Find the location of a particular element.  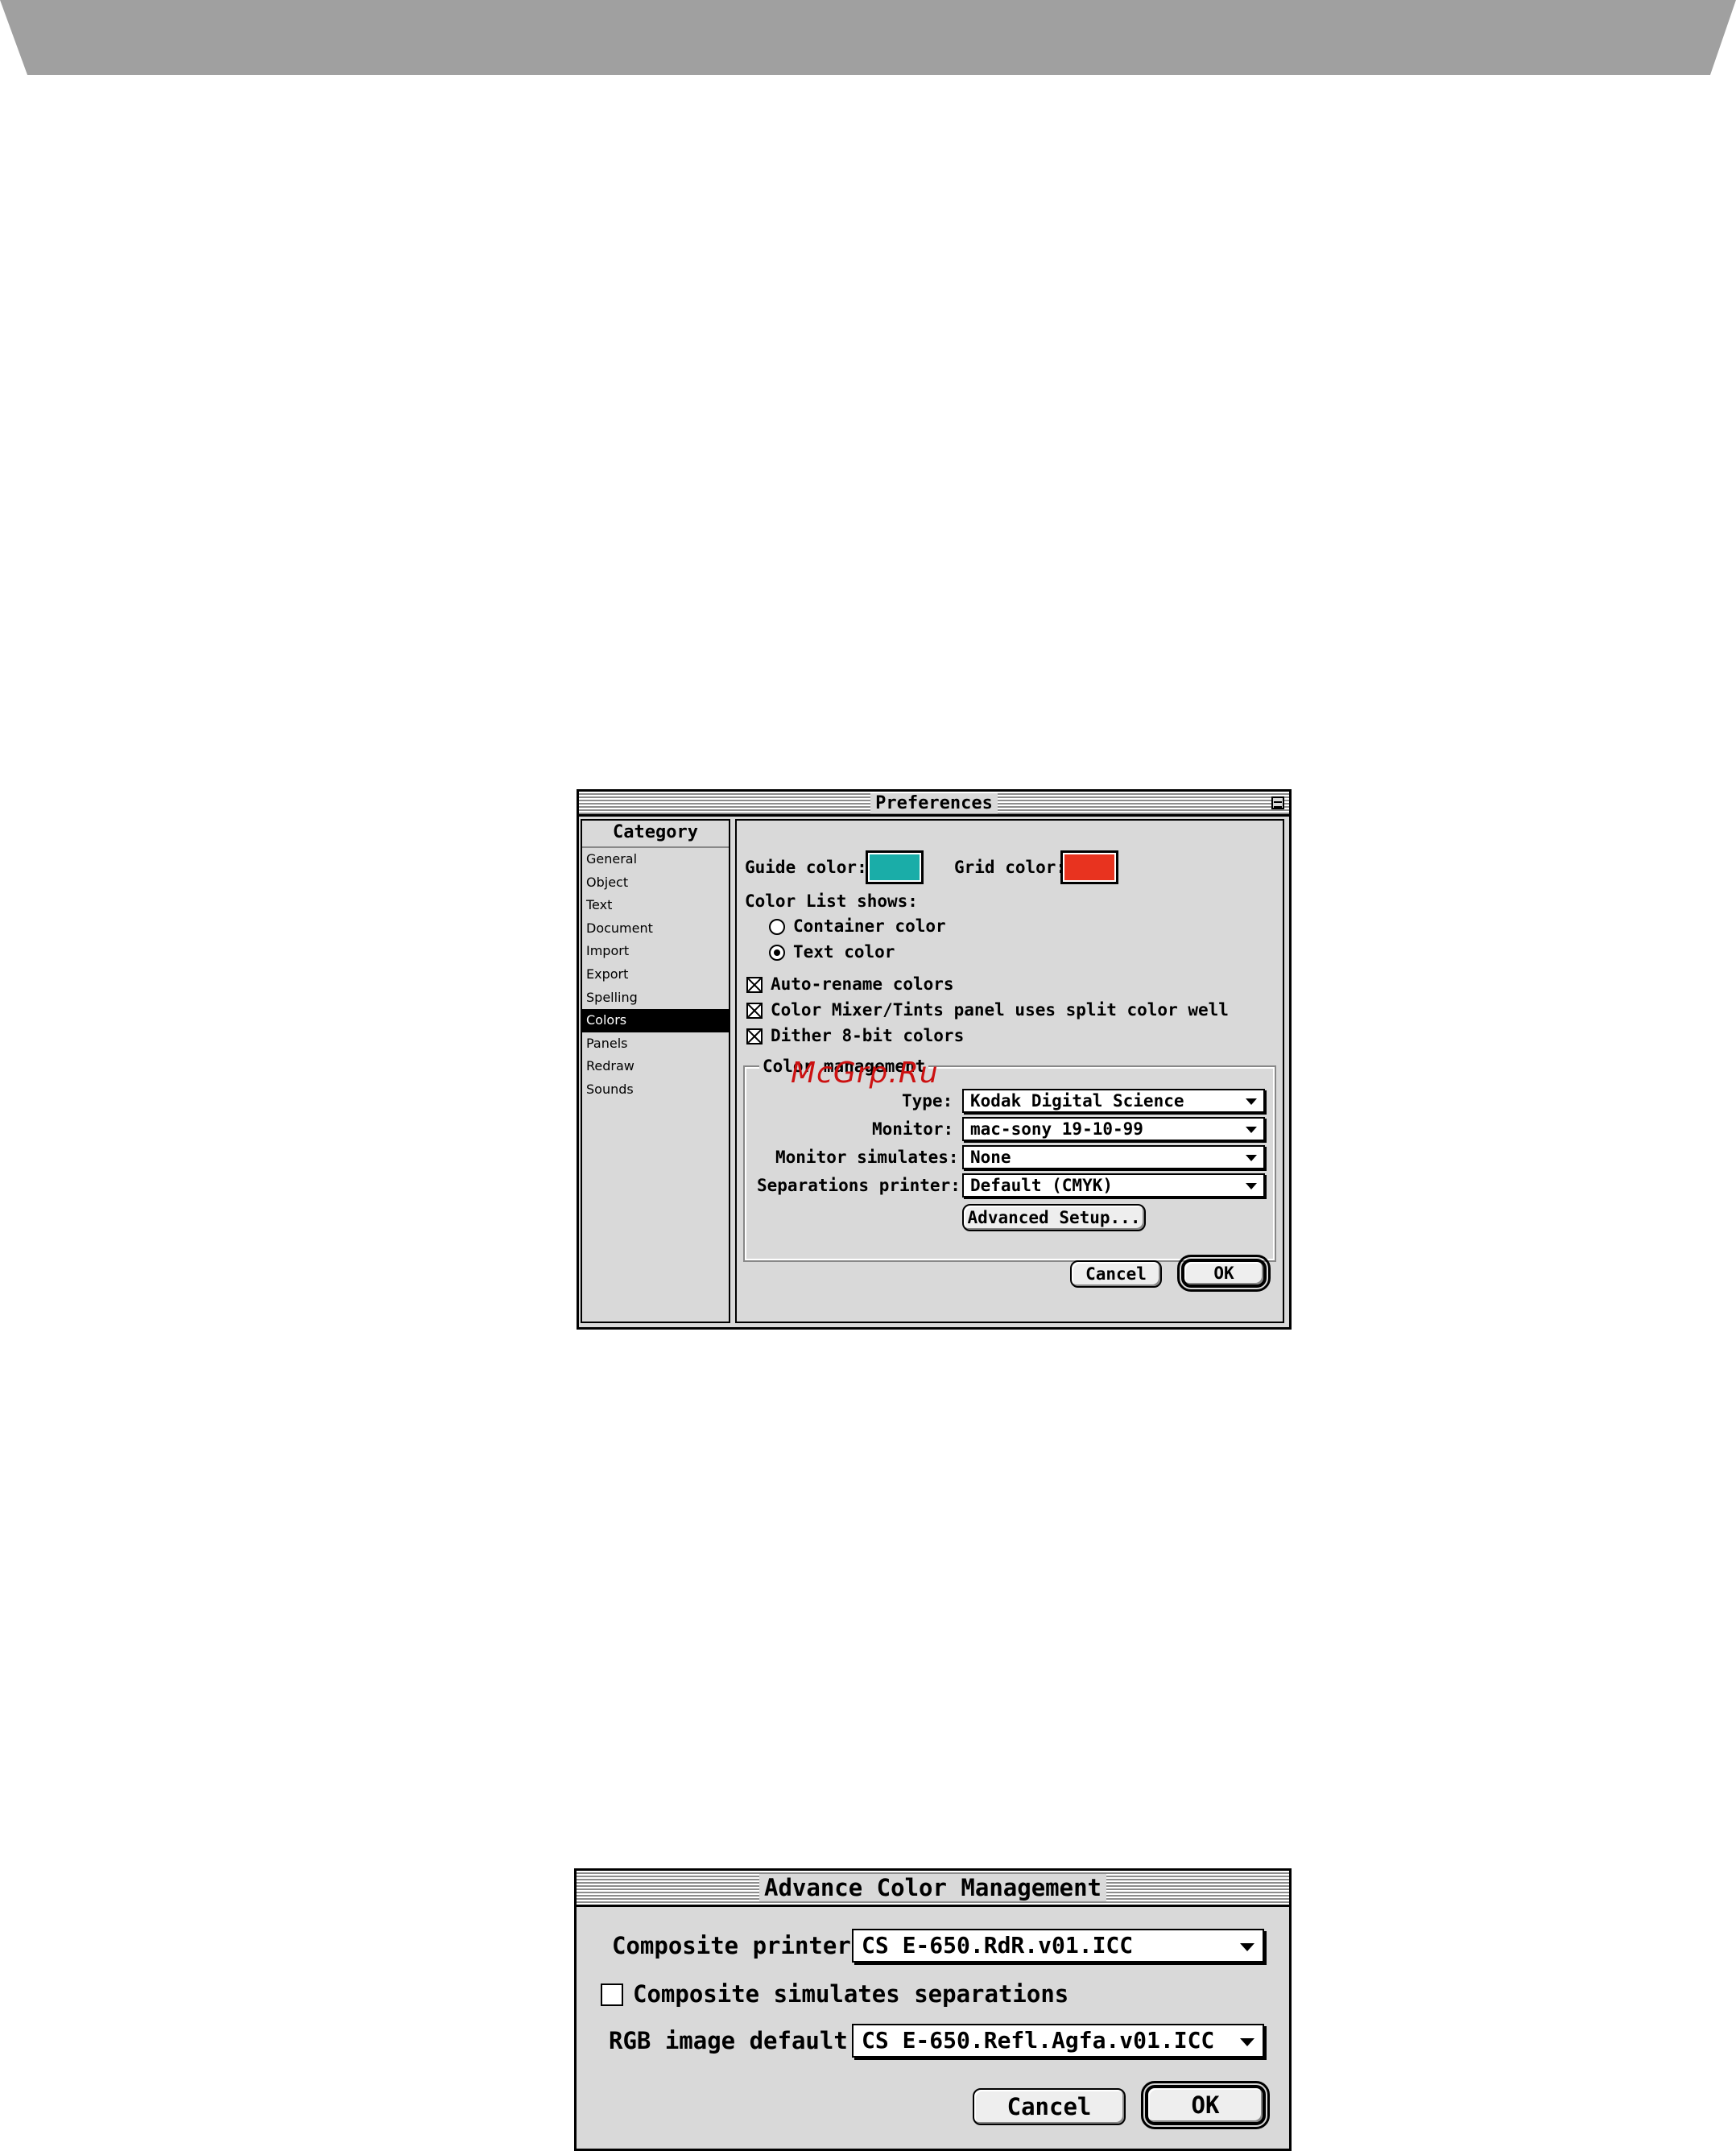

category-header: Category is located at coordinates (656, 835).